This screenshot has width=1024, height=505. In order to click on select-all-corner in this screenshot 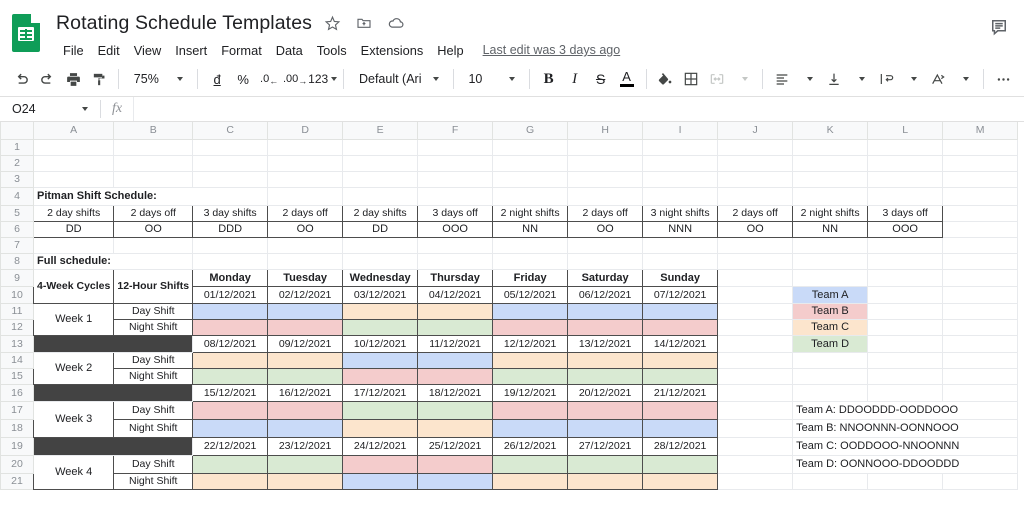, I will do `click(17, 131)`.